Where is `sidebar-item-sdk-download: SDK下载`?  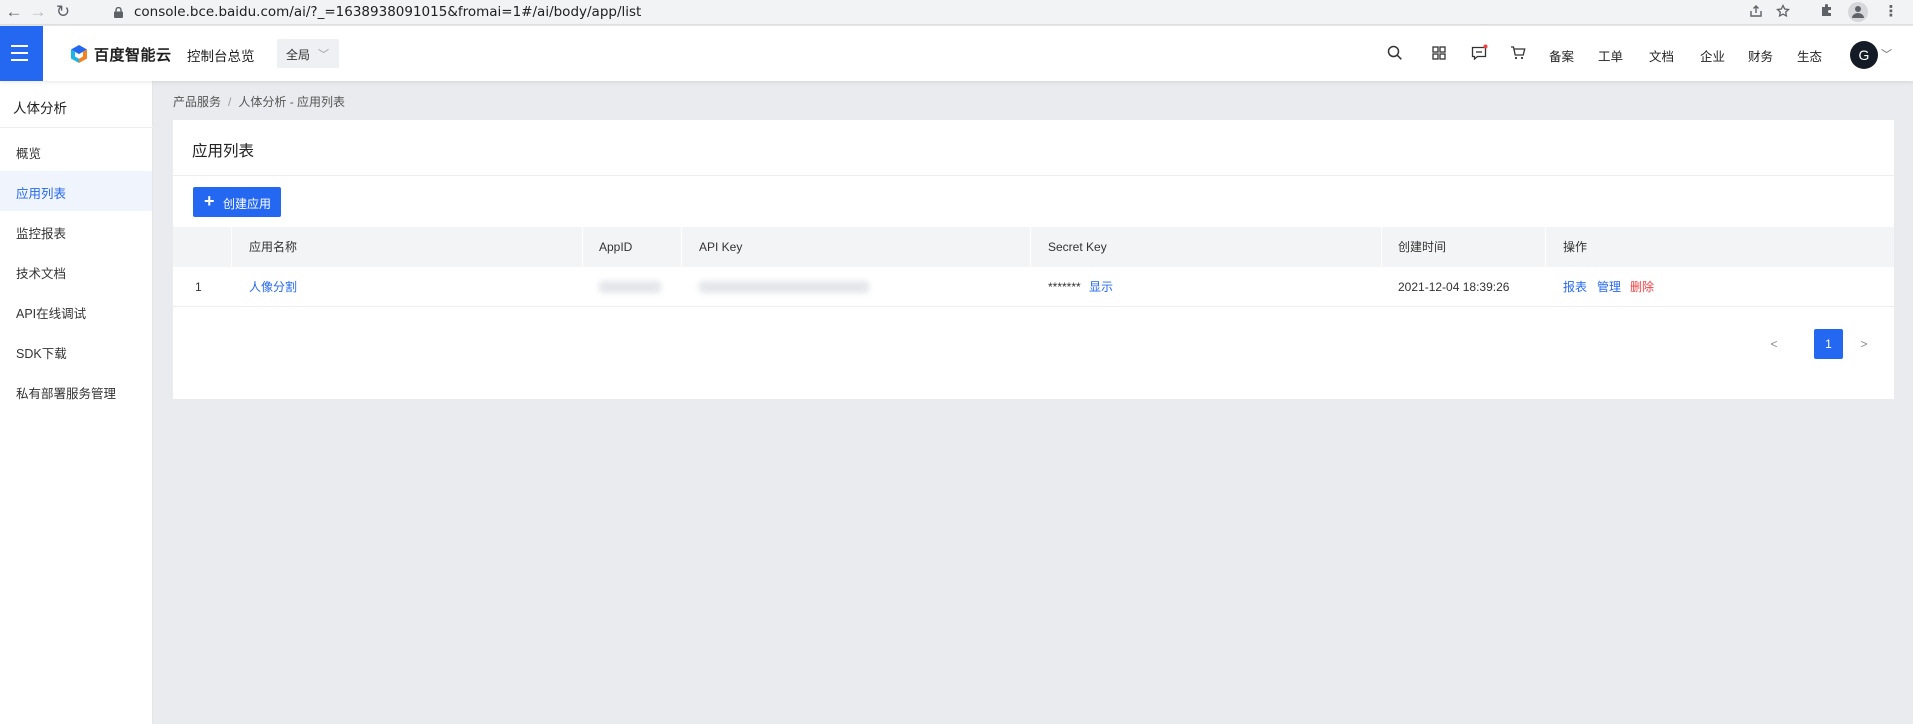 sidebar-item-sdk-download: SDK下载 is located at coordinates (76, 351).